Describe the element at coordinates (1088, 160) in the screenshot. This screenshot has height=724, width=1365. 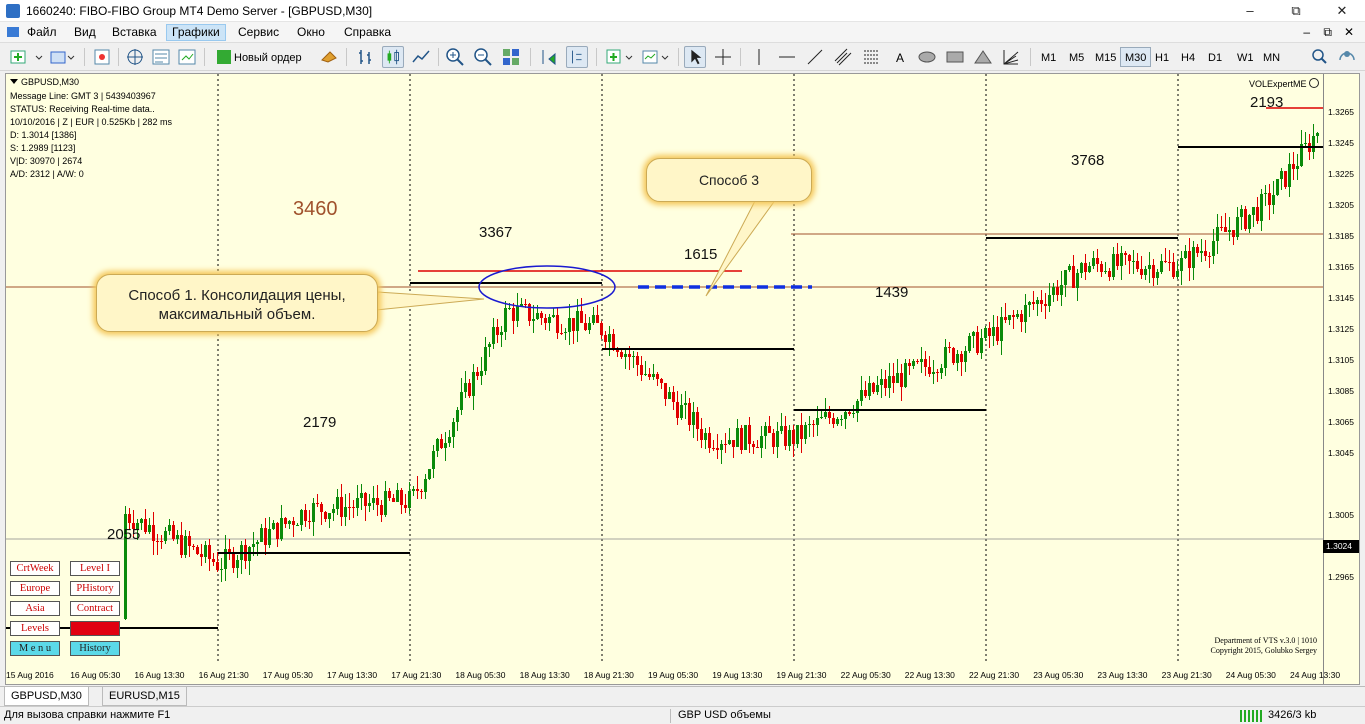
I see `volume-label: 3768` at that location.